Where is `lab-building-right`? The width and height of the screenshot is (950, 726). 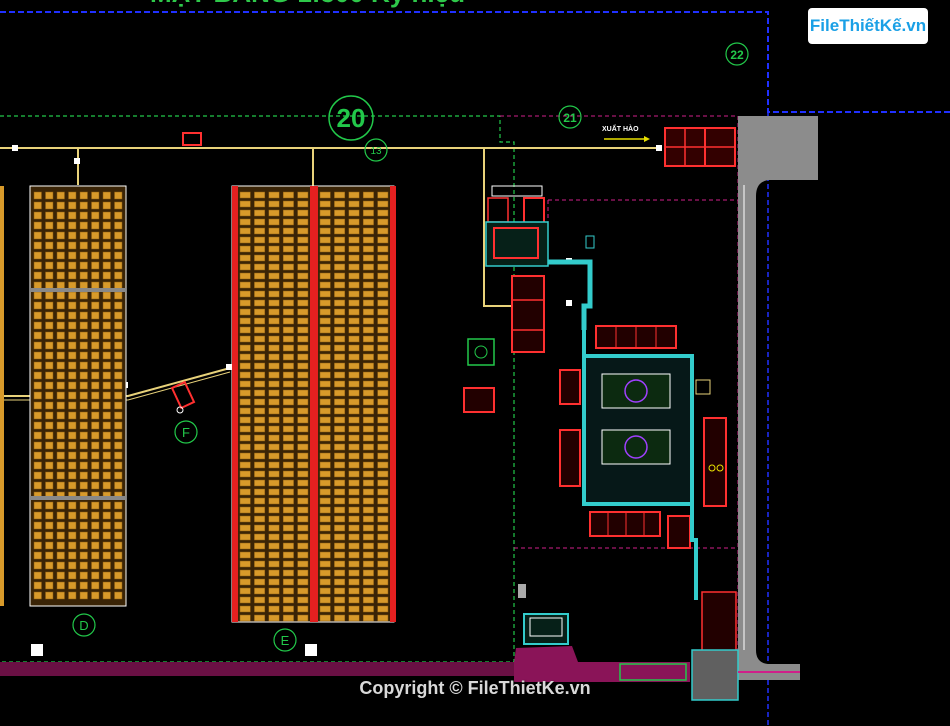
lab-building-right is located at coordinates (715, 462).